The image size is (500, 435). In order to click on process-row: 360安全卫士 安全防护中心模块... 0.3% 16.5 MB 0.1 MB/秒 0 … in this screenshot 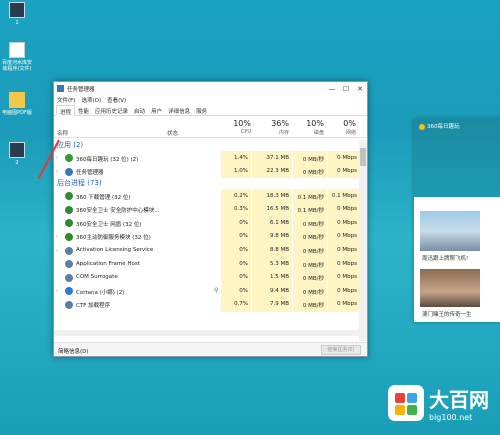, I will do `click(207, 209)`.